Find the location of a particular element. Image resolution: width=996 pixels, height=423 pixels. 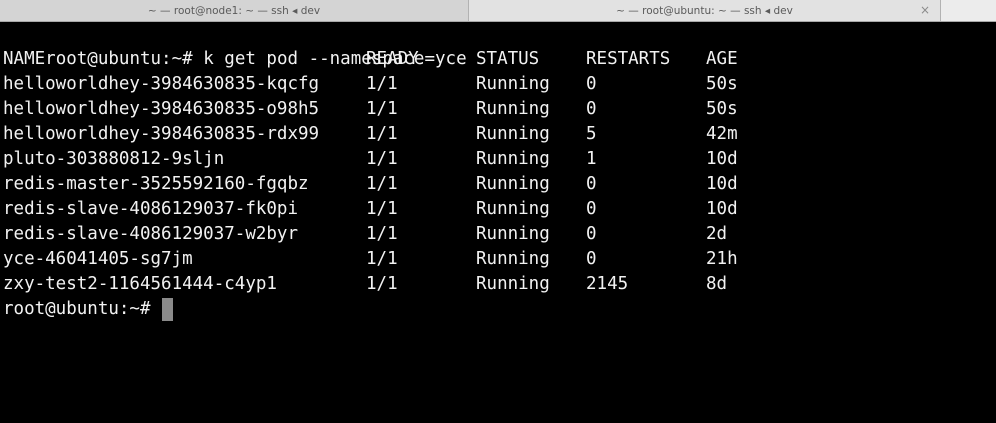

command-line: root@ubuntu:~# k get pod --namespace=yce is located at coordinates (499, 45).